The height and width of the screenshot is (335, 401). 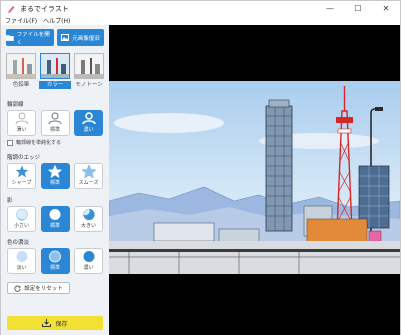 I want to click on title-bar: まるでイラスト — ☐ ✕, so click(x=200, y=8).